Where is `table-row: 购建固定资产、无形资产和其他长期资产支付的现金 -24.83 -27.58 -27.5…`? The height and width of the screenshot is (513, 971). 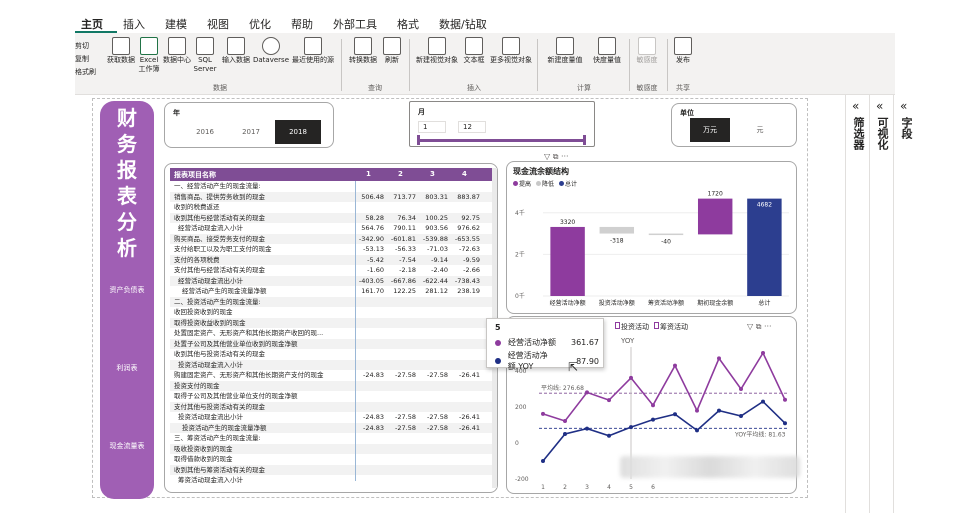 table-row: 购建固定资产、无形资产和其他长期资产支付的现金 -24.83 -27.58 -27.5… is located at coordinates (331, 375).